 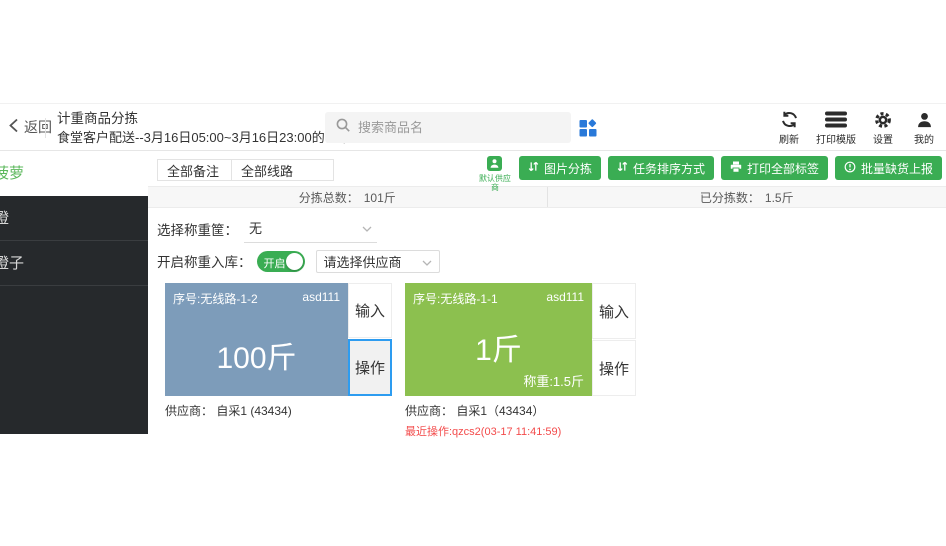 What do you see at coordinates (197, 230) in the screenshot?
I see `basket-label: 选择称重筐：` at bounding box center [197, 230].